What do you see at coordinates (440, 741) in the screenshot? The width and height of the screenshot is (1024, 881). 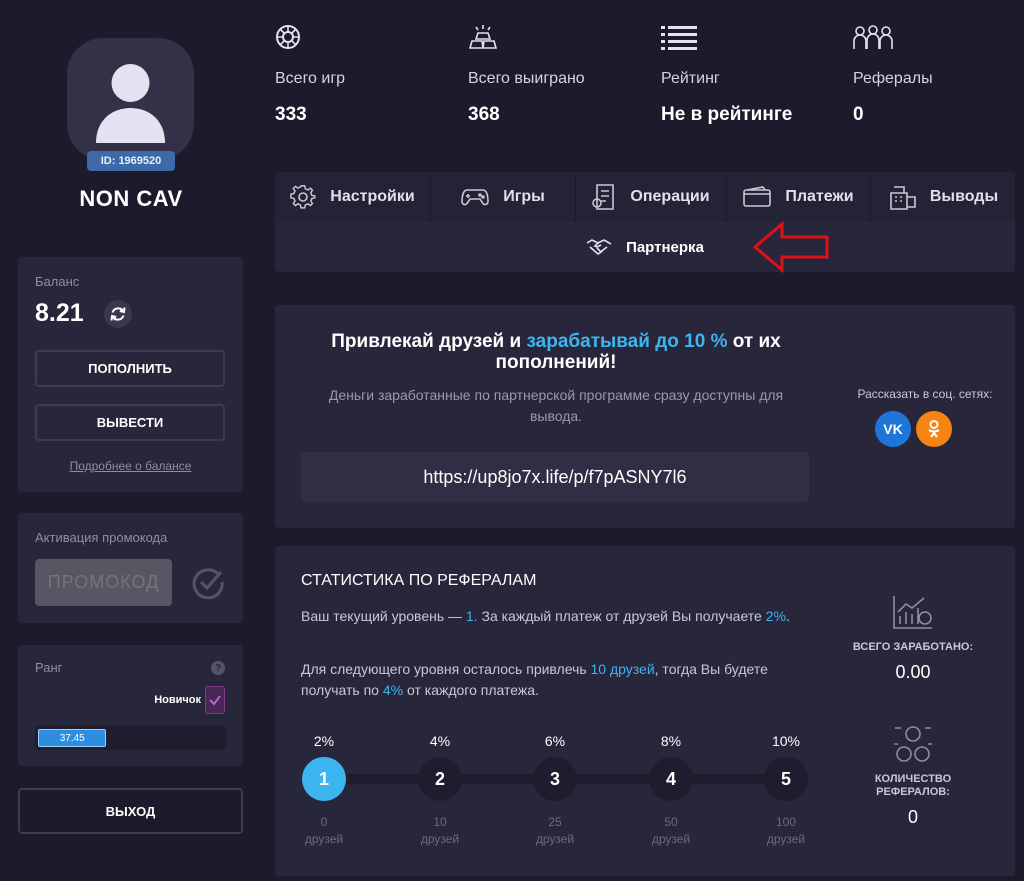 I see `level-percent: 4%` at bounding box center [440, 741].